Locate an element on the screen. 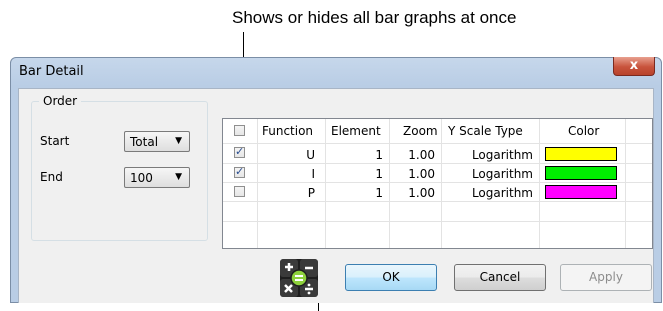 The width and height of the screenshot is (663, 311). calculator-icon is located at coordinates (299, 278).